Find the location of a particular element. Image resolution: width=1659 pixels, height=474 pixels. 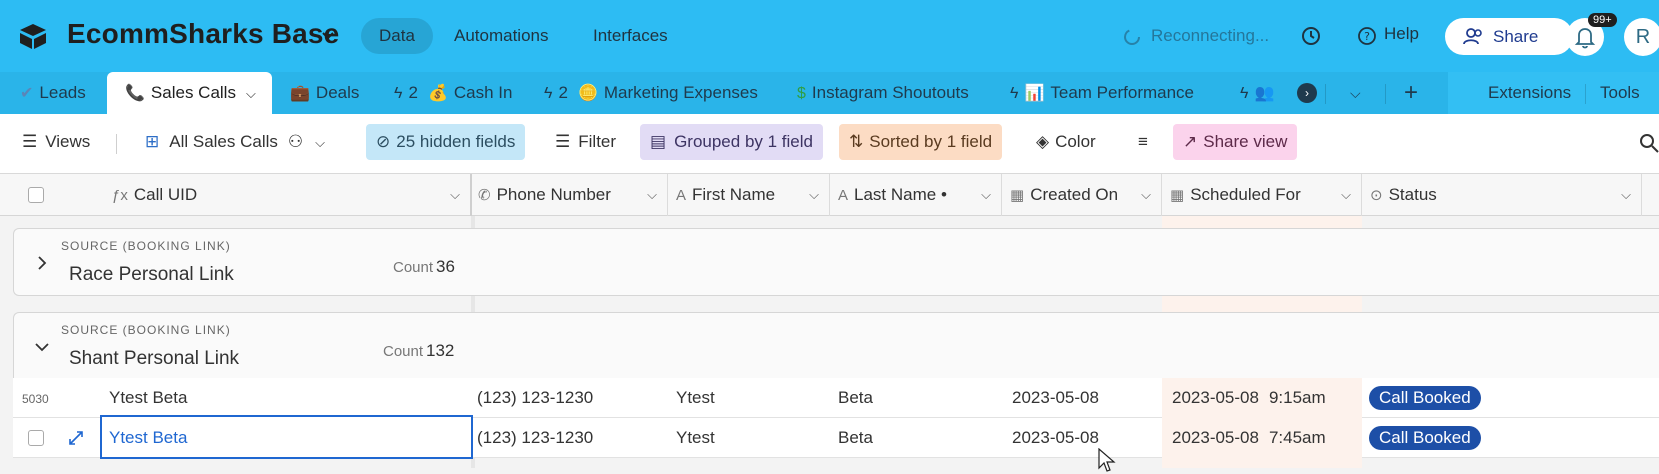

filter-icon: ☰ is located at coordinates (563, 141).